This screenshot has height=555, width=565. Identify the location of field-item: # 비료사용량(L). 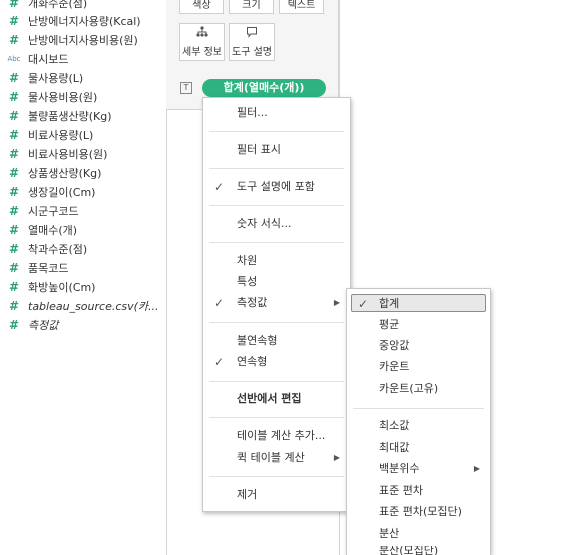
(83, 134).